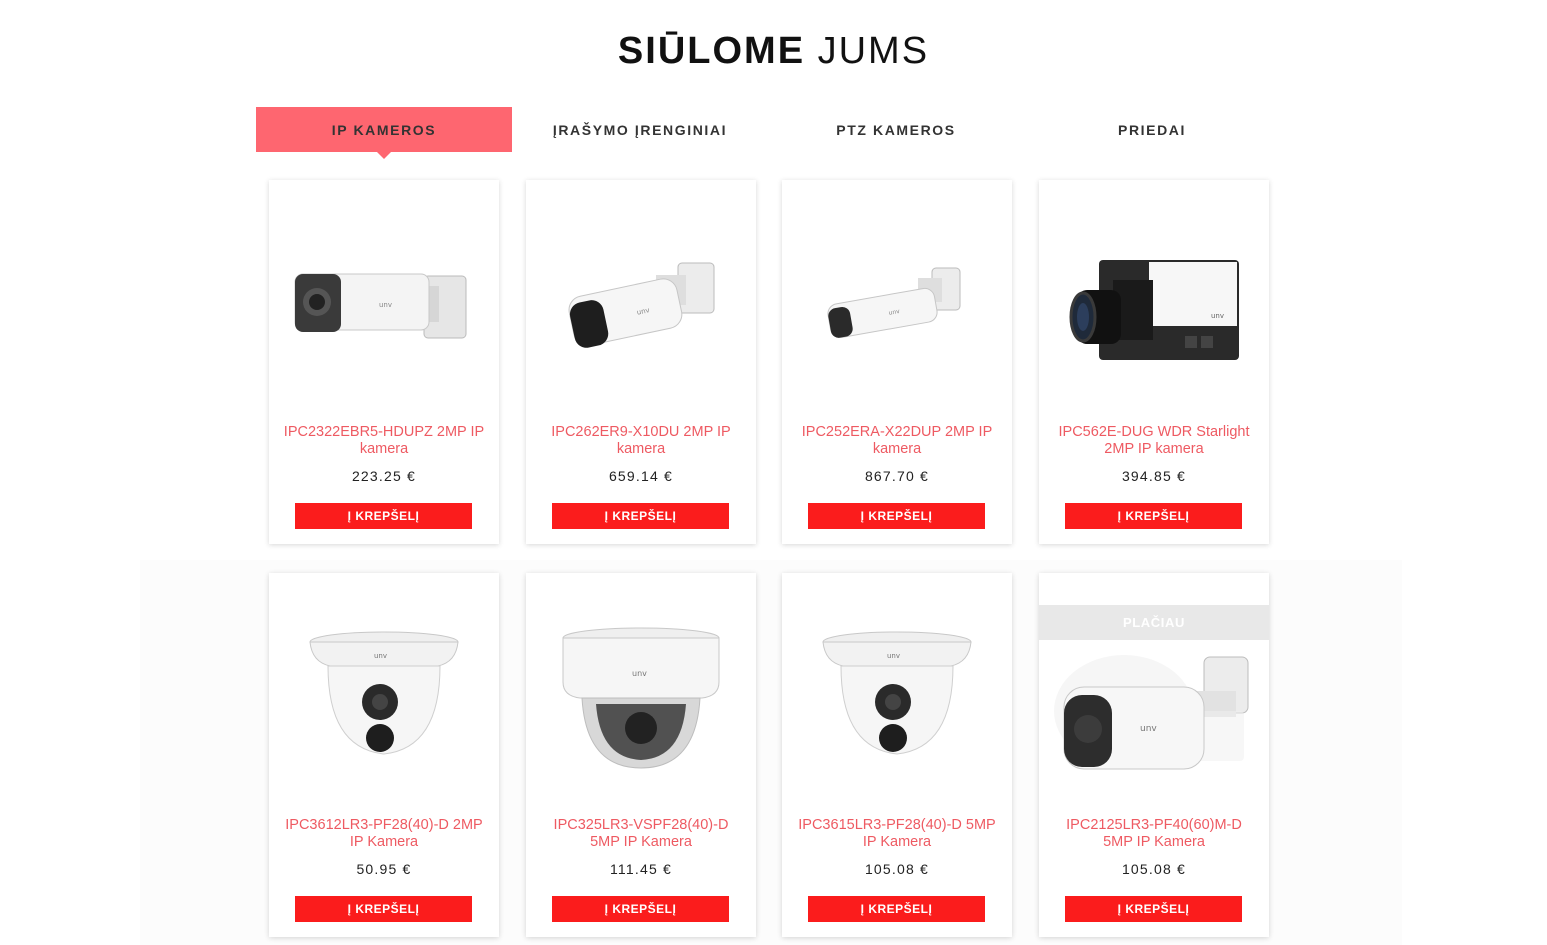  Describe the element at coordinates (384, 133) in the screenshot. I see `tab-ip-kameros: IP KAMEROS` at that location.